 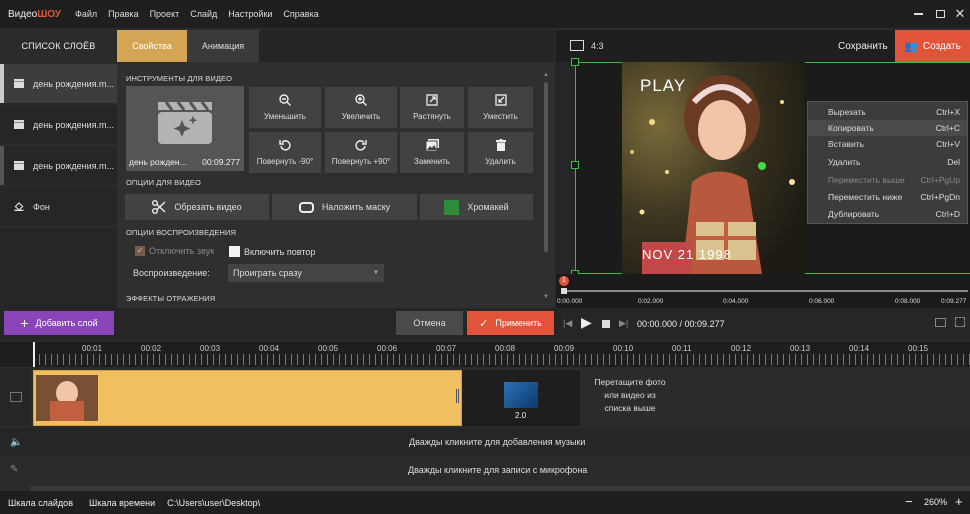 What do you see at coordinates (546, 297) in the screenshot?
I see `scroll-down-icon: ▼` at bounding box center [546, 297].